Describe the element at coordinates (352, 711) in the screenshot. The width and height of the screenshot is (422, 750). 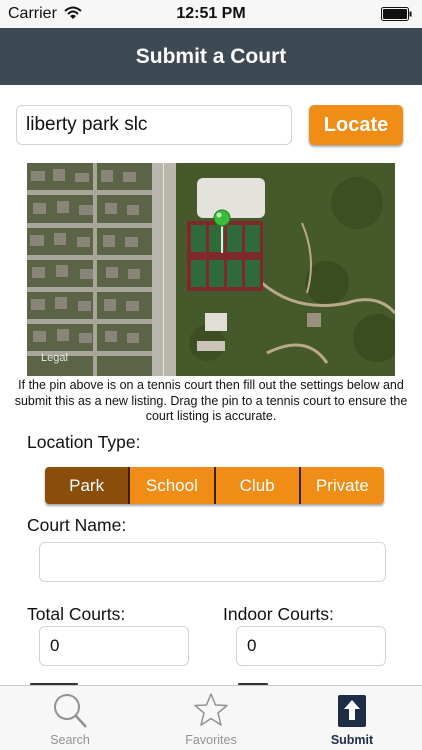
I see `upload-icon` at that location.